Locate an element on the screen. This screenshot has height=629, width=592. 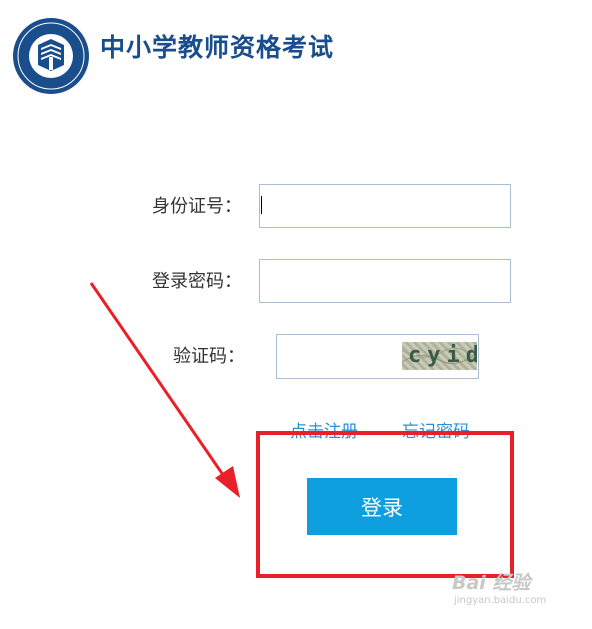
baidu-watermark: Bai 经验 jingyan.baidu.com is located at coordinates (499, 590).